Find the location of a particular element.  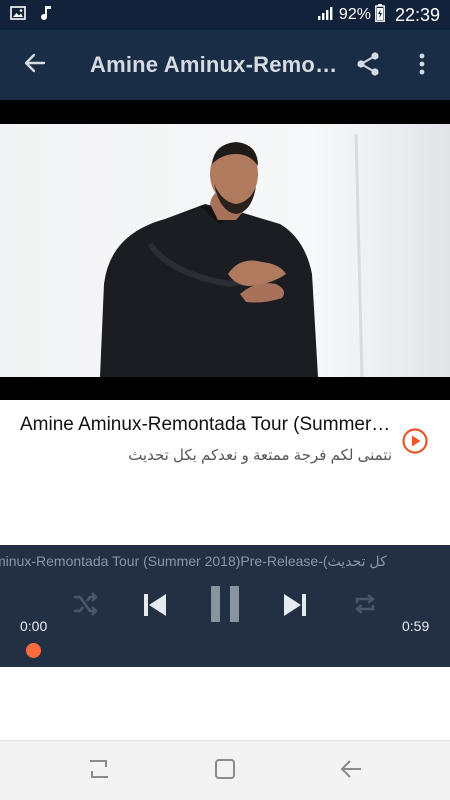

share-icon is located at coordinates (368, 66).